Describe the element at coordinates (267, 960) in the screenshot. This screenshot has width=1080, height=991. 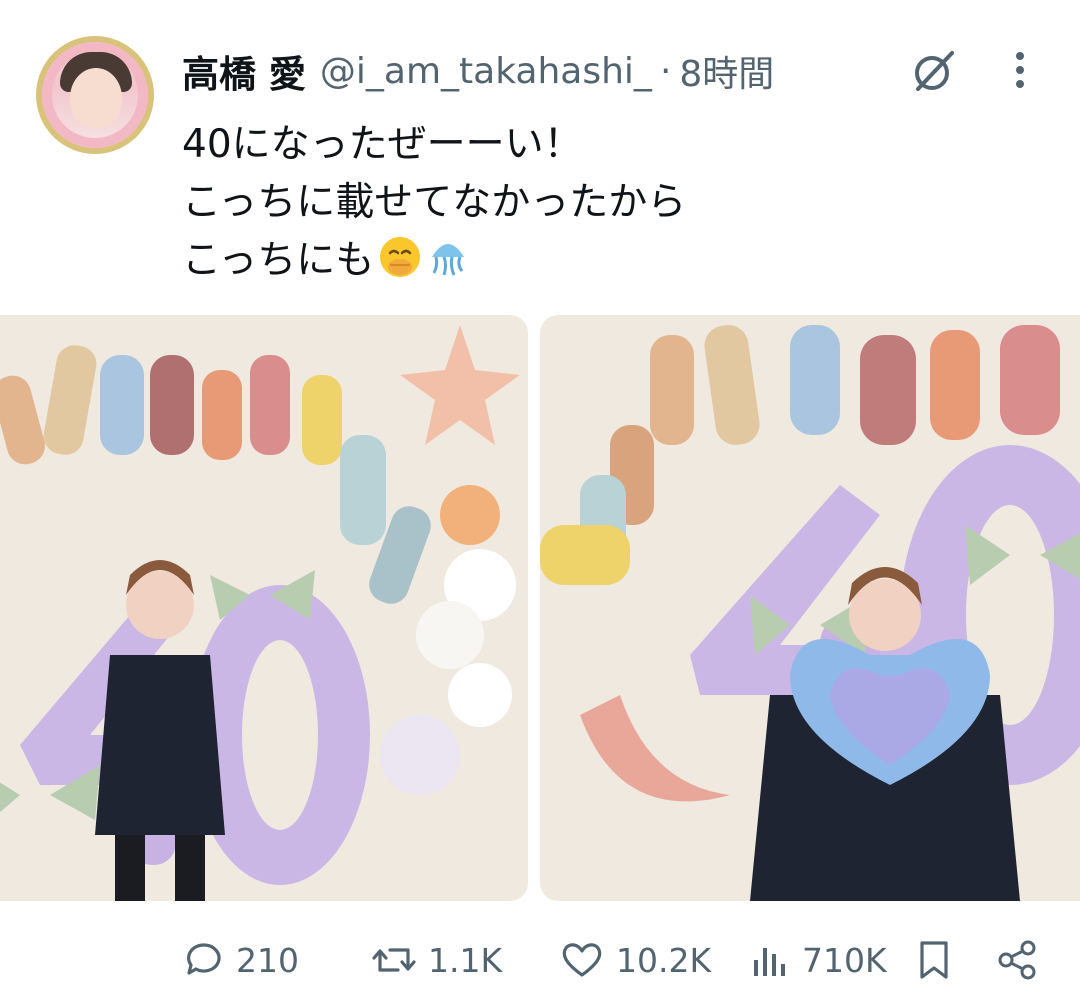
I see `reply-count: 210` at that location.